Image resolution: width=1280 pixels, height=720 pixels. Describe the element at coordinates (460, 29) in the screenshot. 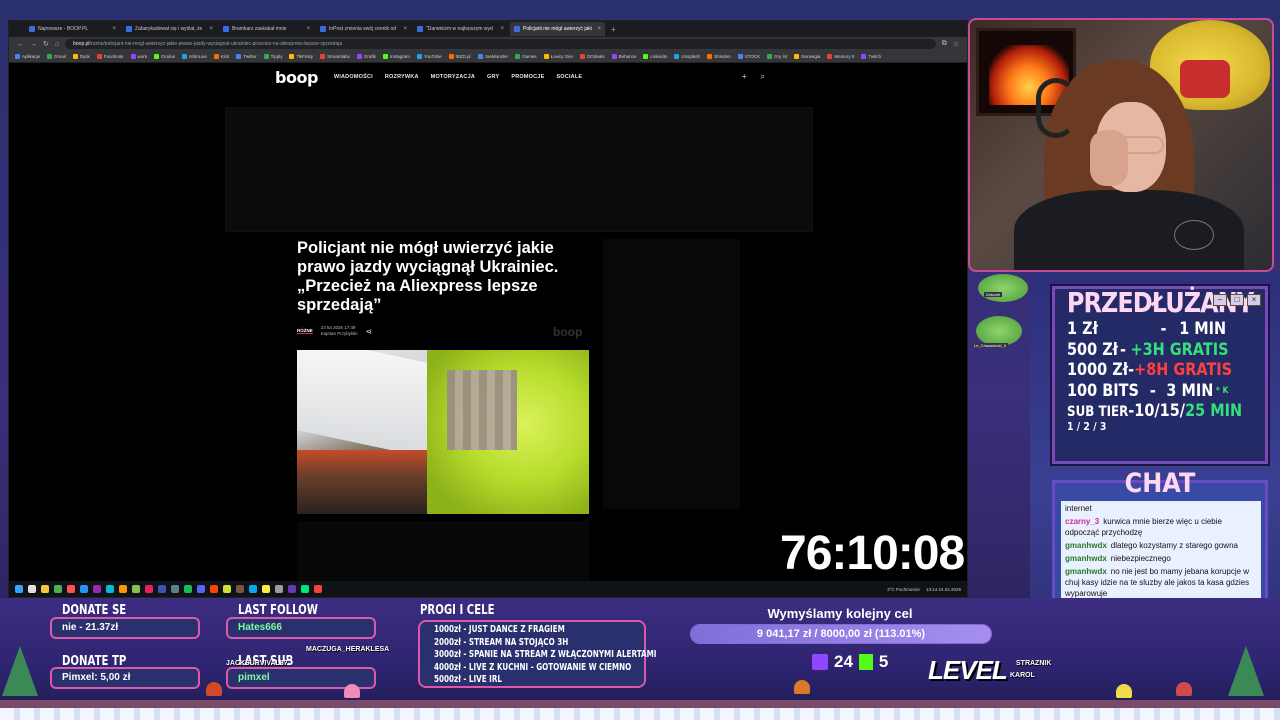

I see `browser-tab: "Darwinizm w najlepszym wyd ×` at that location.